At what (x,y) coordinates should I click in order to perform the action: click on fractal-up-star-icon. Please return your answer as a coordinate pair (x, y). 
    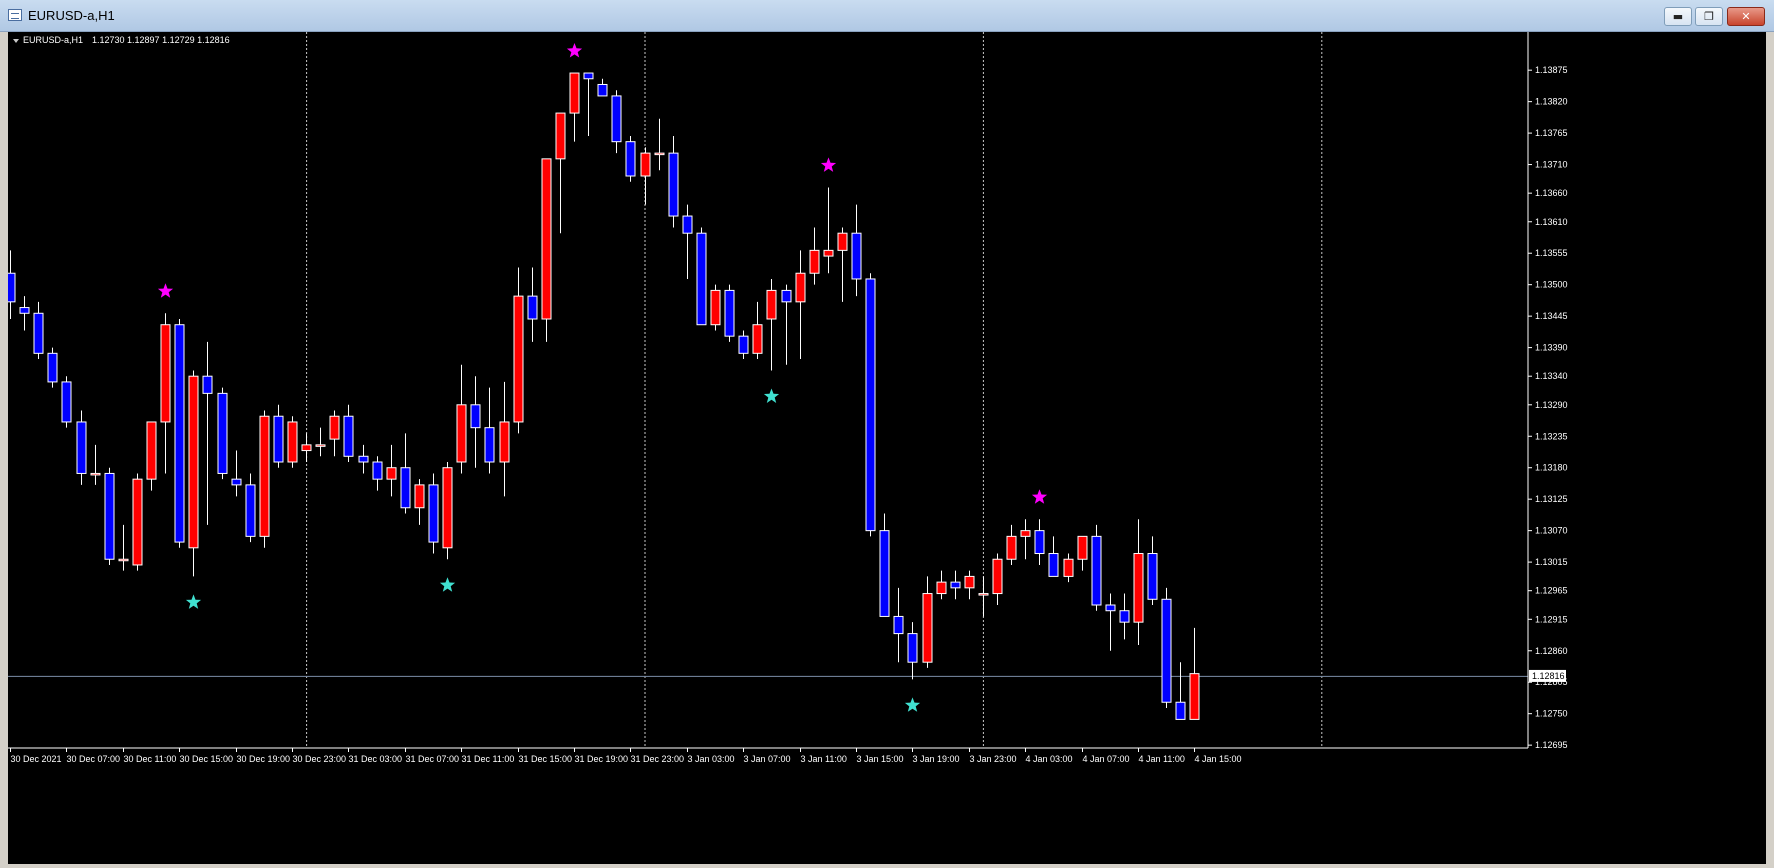
    Looking at the image, I should click on (165, 290).